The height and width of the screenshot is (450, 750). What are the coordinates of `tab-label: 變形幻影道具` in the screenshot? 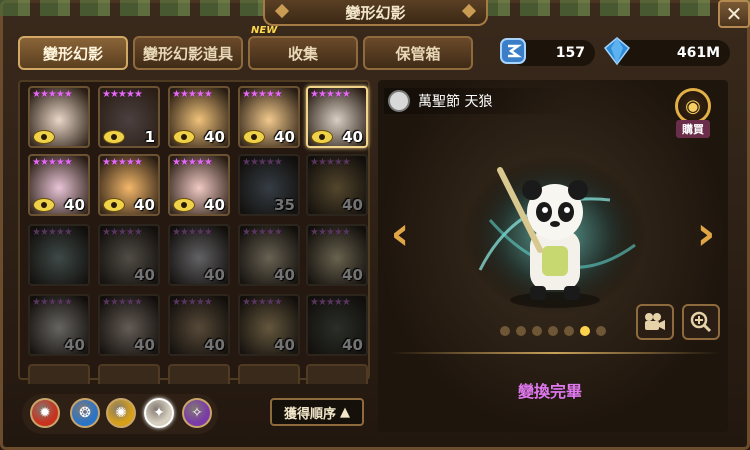 It's located at (187, 53).